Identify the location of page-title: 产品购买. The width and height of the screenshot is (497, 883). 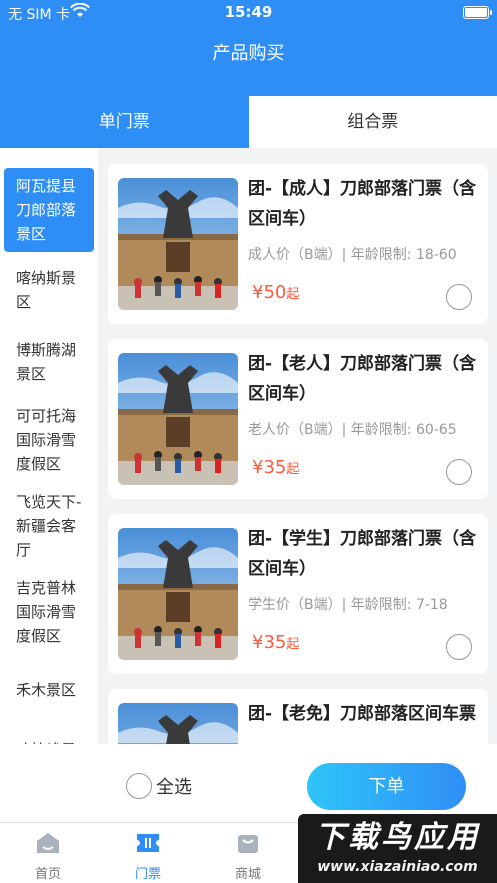
(248, 53).